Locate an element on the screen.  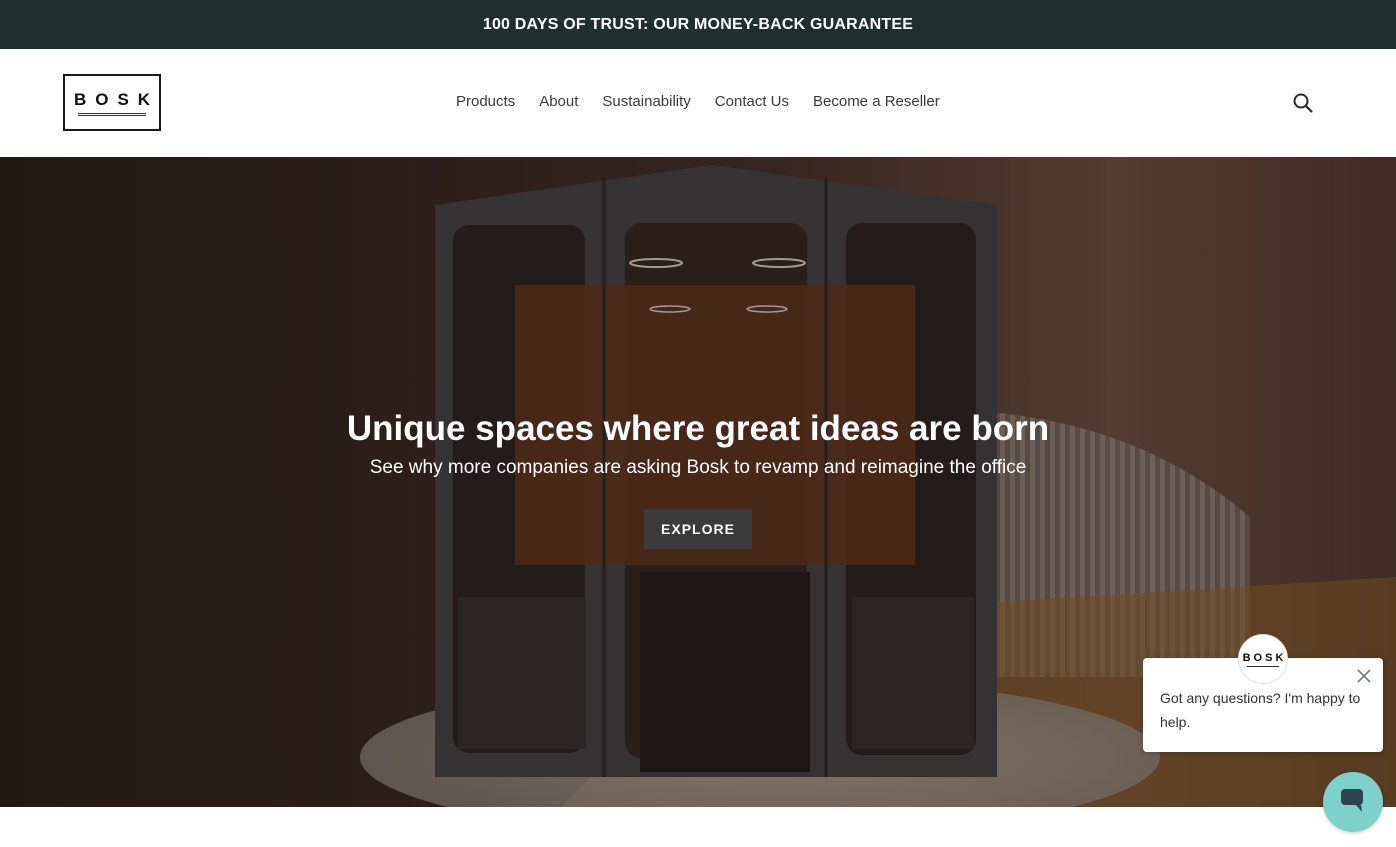
close-icon is located at coordinates (1364, 676).